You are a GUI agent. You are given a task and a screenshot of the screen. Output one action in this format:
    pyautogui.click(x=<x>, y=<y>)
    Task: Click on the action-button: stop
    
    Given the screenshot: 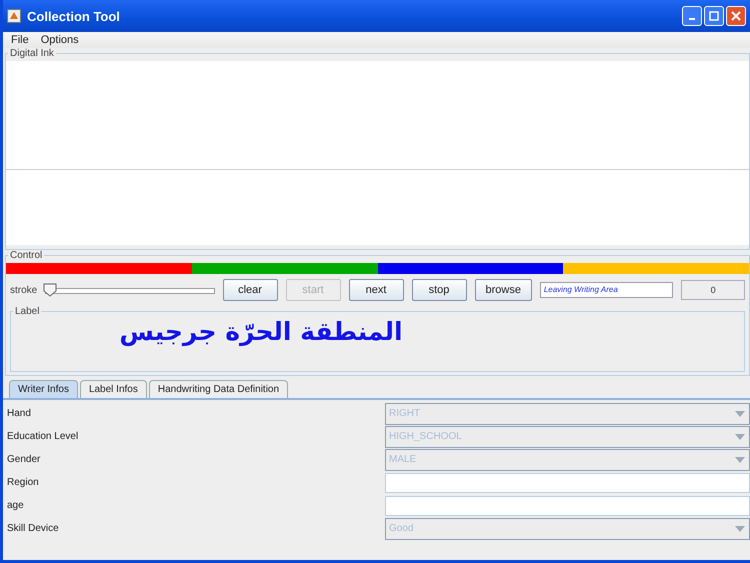 What is the action you would take?
    pyautogui.click(x=439, y=290)
    